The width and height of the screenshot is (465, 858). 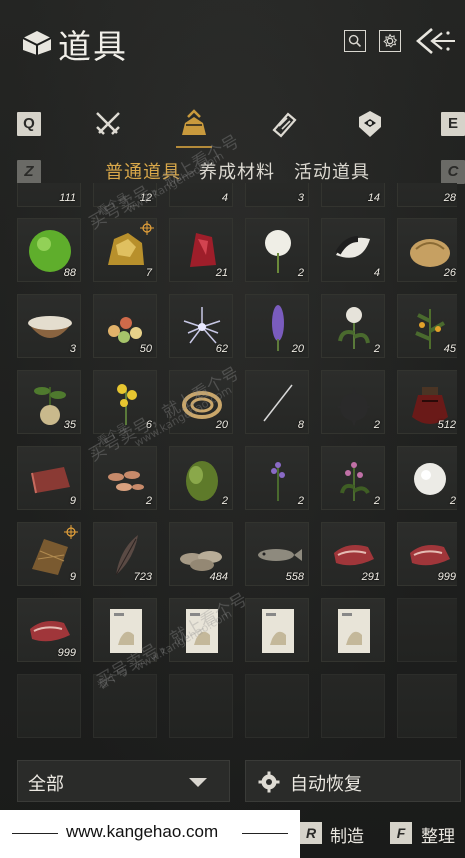 I want to click on item-quantity: 9, so click(x=72, y=577).